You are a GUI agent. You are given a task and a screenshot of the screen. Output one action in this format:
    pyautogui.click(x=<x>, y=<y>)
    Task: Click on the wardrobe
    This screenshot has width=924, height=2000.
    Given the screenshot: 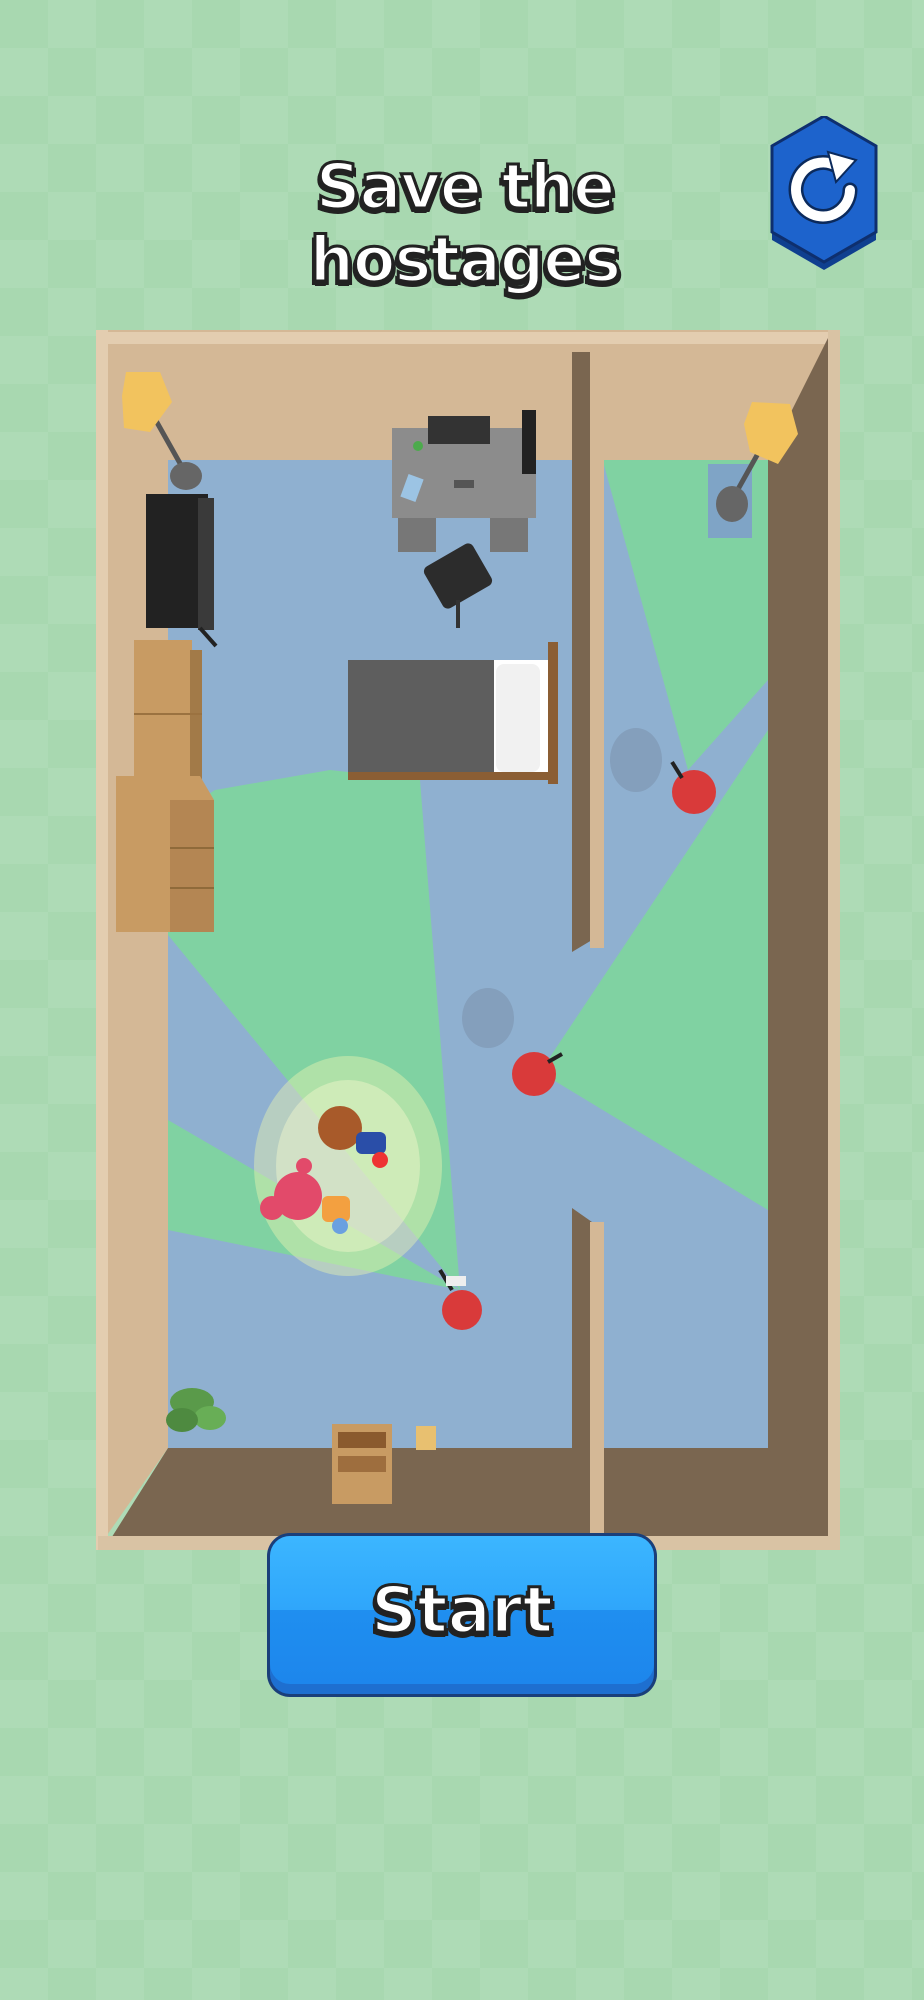 What is the action you would take?
    pyautogui.click(x=168, y=715)
    